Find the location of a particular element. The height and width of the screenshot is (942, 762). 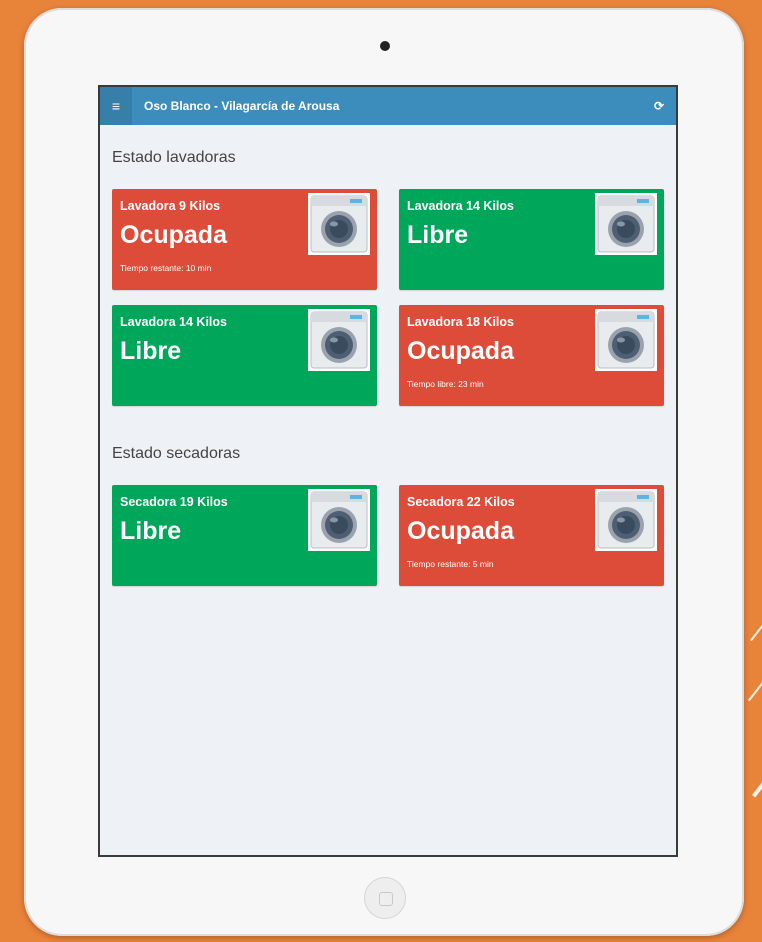

menu-icon: ≡ is located at coordinates (116, 106).